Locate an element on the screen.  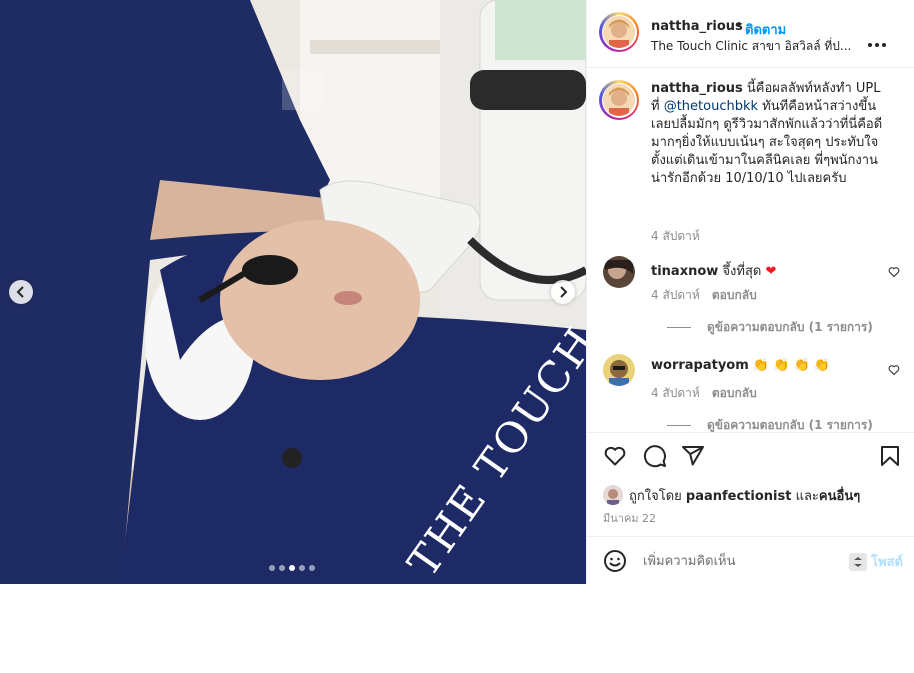
chevron-left-icon is located at coordinates (20, 292).